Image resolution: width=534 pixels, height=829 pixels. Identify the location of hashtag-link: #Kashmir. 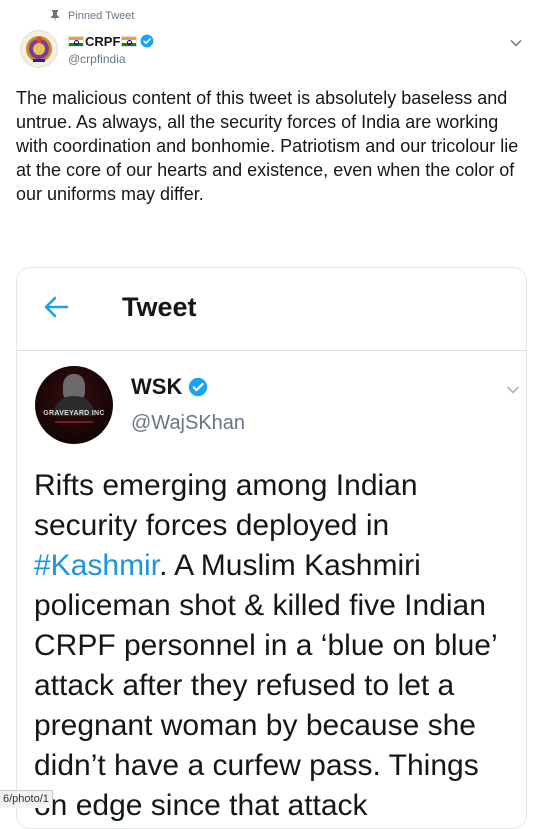
(97, 565).